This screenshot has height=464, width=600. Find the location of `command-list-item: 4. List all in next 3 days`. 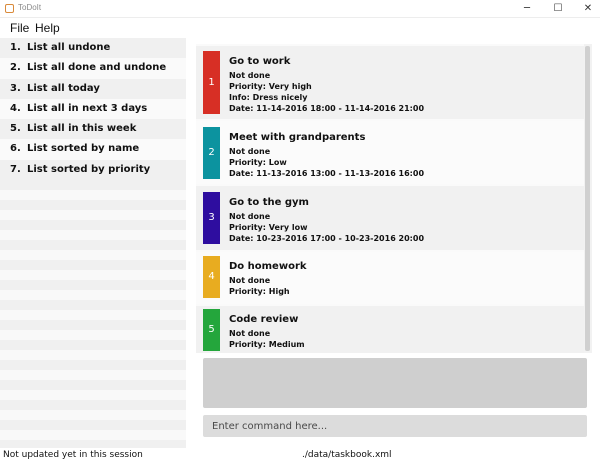

command-list-item: 4. List all in next 3 days is located at coordinates (93, 109).